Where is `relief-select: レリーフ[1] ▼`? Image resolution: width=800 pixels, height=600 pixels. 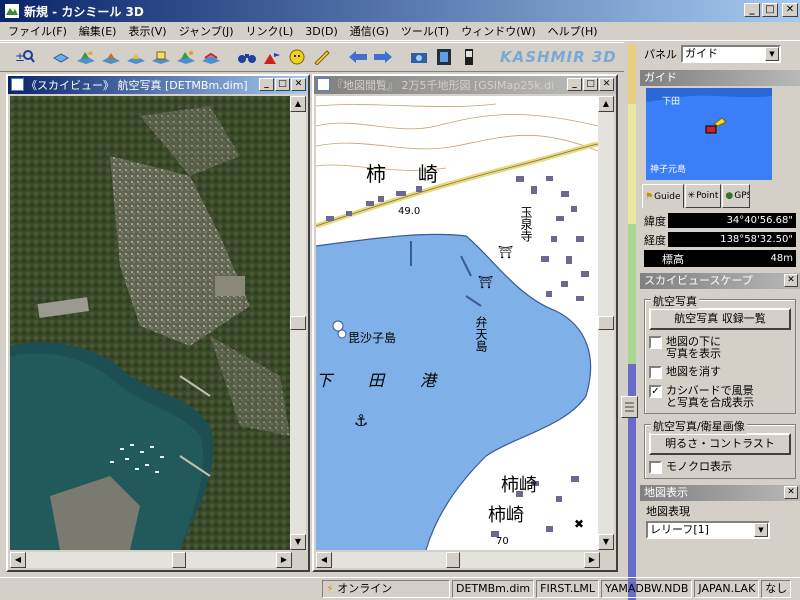
relief-select: レリーフ[1] ▼ is located at coordinates (708, 530).